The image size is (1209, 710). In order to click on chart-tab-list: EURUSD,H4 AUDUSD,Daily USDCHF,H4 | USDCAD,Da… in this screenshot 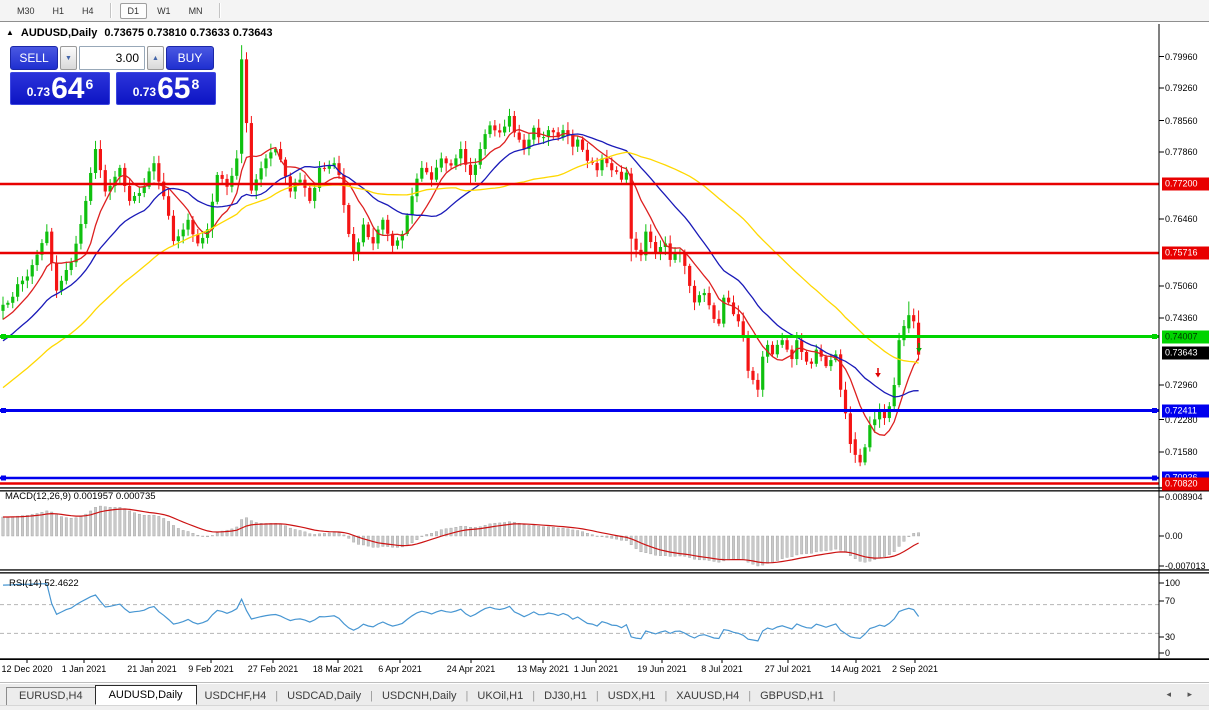, I will do `click(421, 695)`.